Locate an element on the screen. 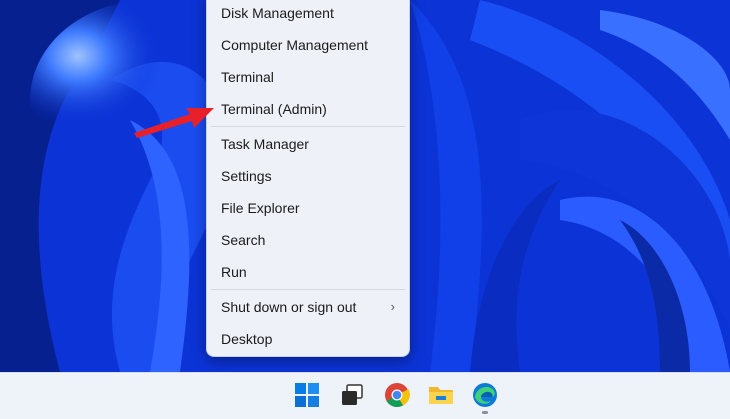 The width and height of the screenshot is (730, 419). windows-start-icon is located at coordinates (307, 395).